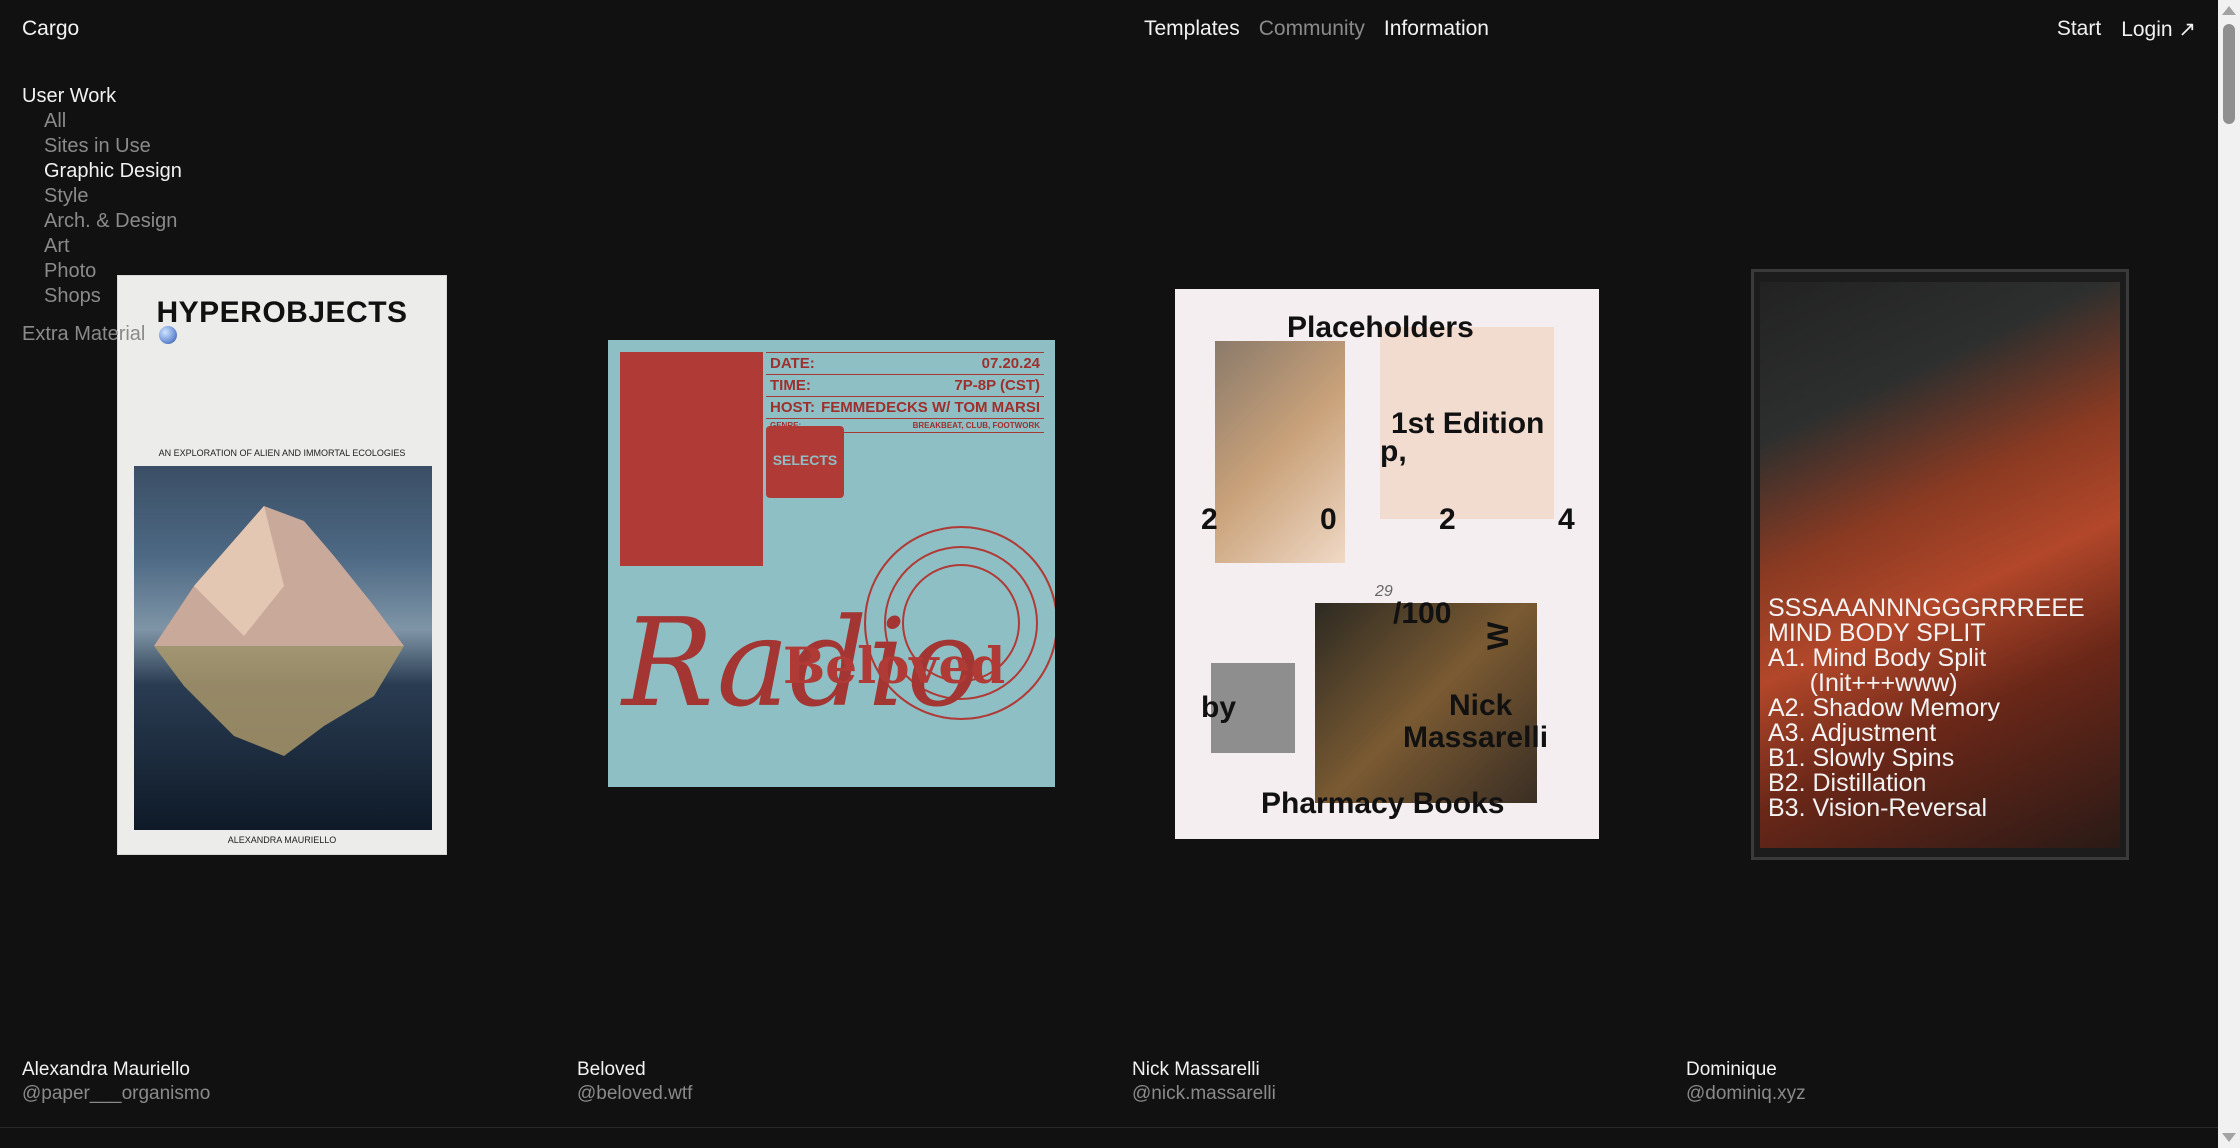 This screenshot has height=1148, width=2240. Describe the element at coordinates (1196, 1069) in the screenshot. I see `credit-name: Nick Massarelli` at that location.